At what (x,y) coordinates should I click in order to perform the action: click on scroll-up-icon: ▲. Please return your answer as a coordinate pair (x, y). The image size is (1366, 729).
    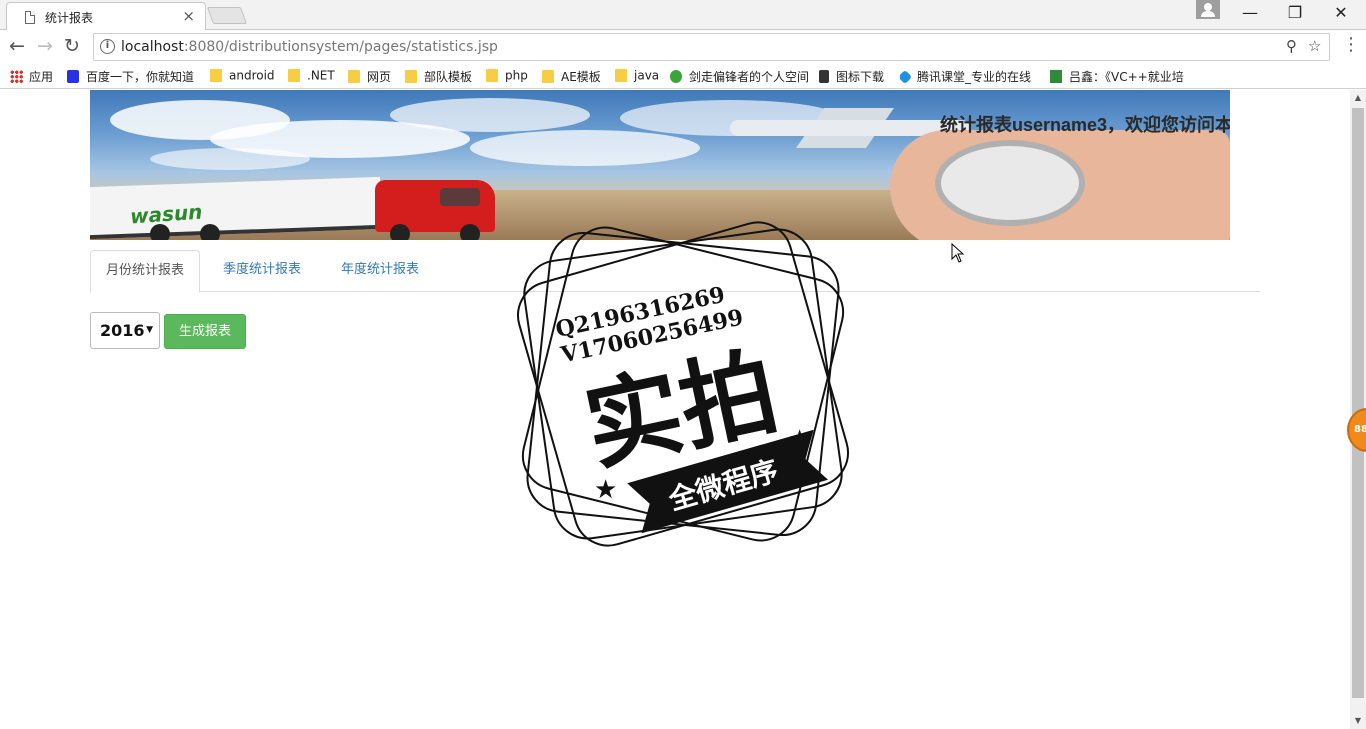
    Looking at the image, I should click on (1358, 98).